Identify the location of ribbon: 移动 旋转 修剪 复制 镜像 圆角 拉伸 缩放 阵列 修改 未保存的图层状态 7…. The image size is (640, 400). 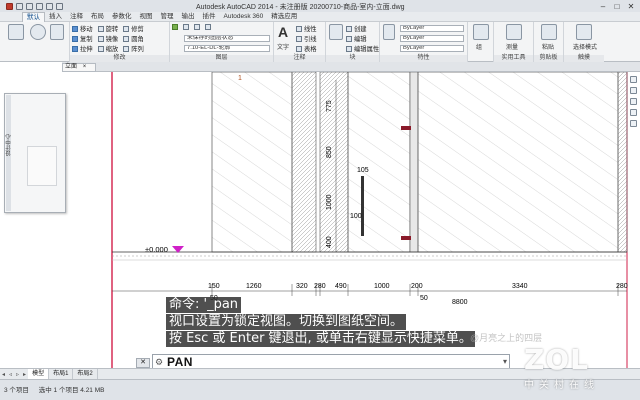
(320, 42).